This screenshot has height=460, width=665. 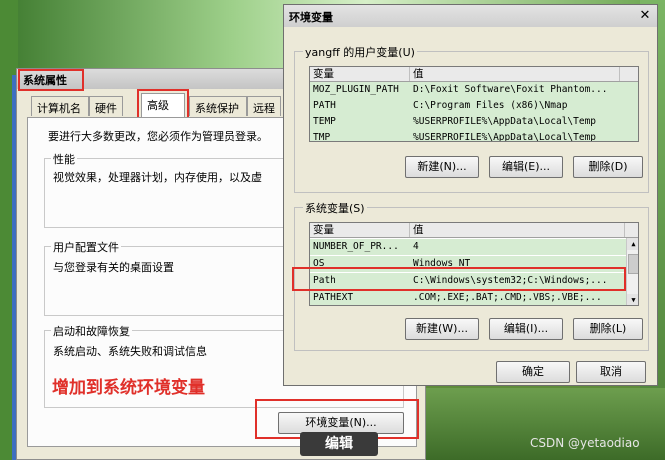 I want to click on env-dialog-title: 环境变量, so click(x=311, y=17).